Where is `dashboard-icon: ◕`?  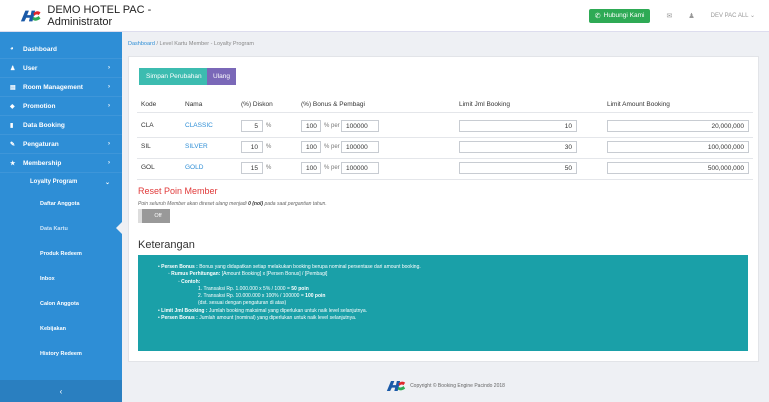 dashboard-icon: ◕ is located at coordinates (12, 49).